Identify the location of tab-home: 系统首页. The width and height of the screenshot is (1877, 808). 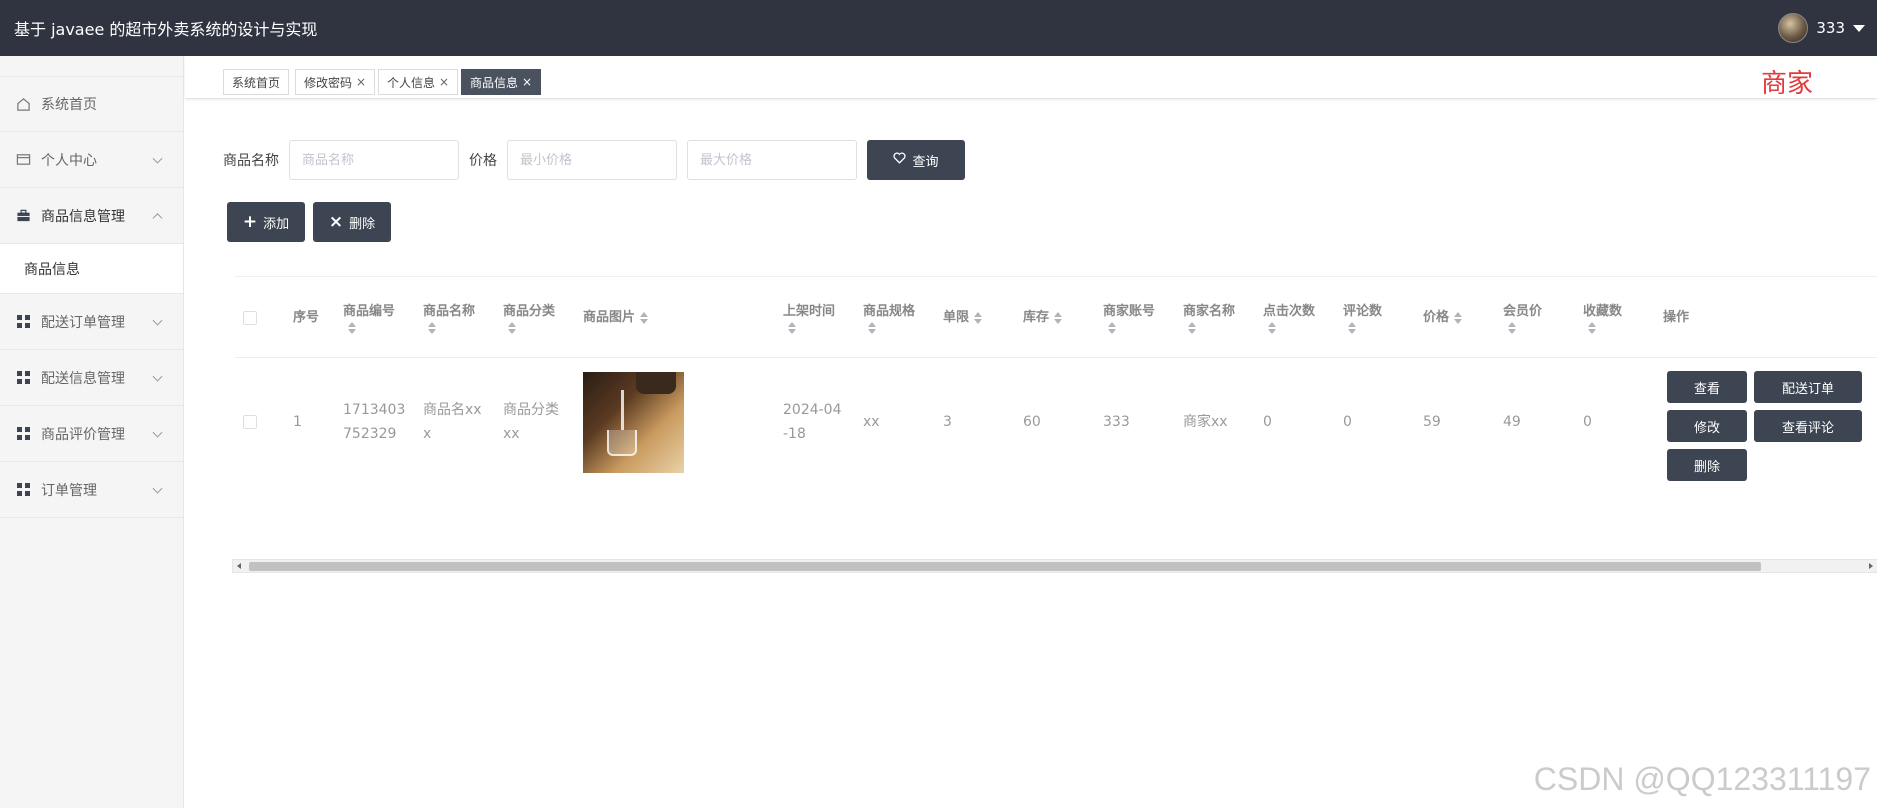
(256, 82).